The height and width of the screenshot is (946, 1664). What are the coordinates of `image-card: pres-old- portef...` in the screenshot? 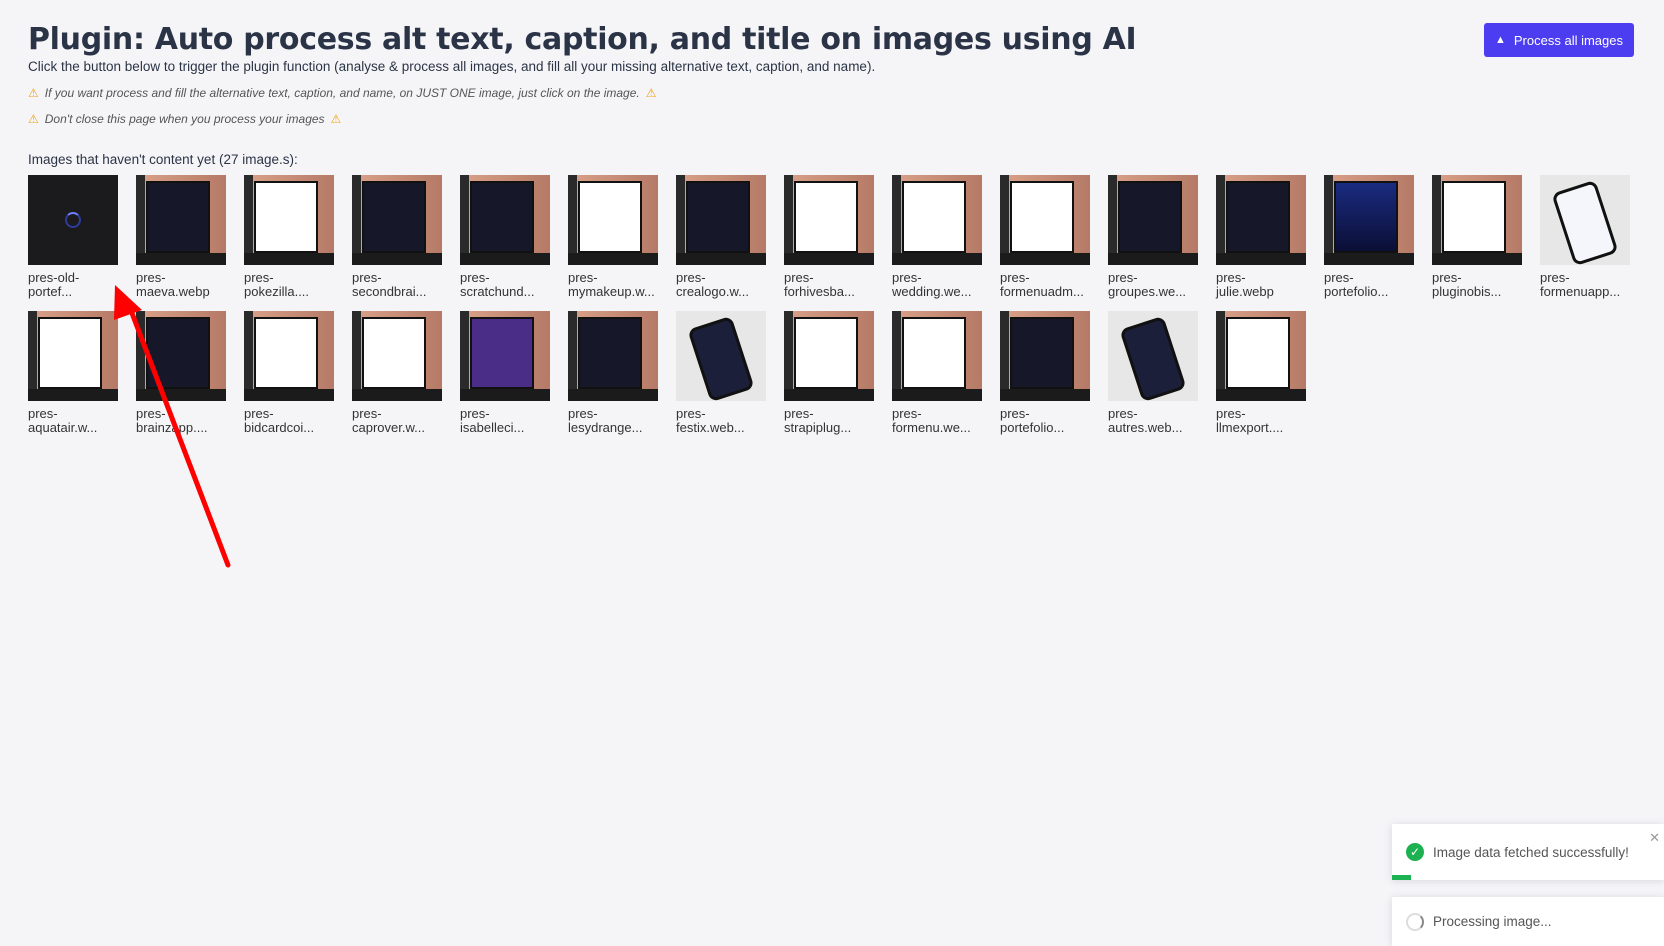 It's located at (73, 237).